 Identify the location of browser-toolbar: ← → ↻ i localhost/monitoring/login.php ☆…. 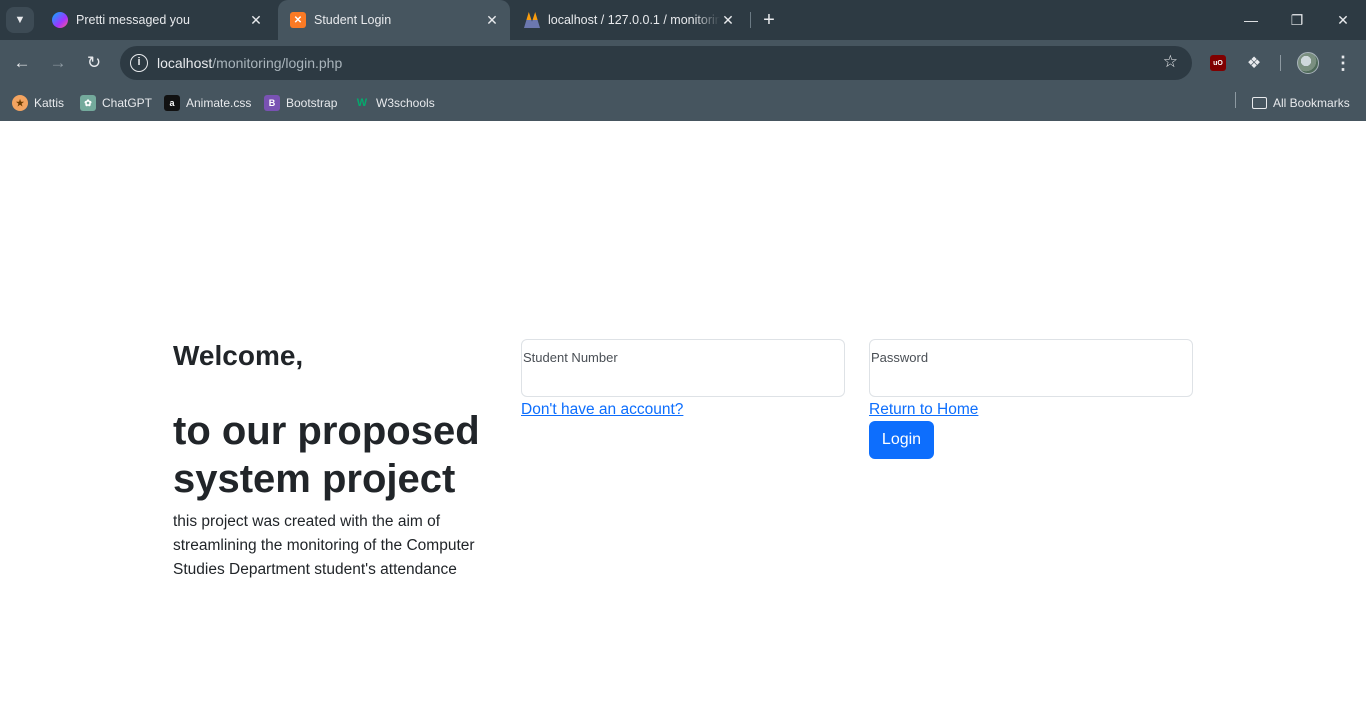
(683, 63).